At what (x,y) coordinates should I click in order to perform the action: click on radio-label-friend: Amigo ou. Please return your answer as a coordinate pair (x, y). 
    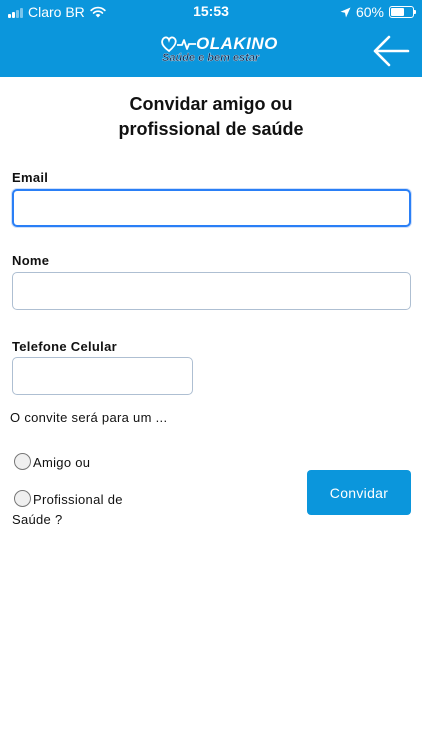
    Looking at the image, I should click on (62, 462).